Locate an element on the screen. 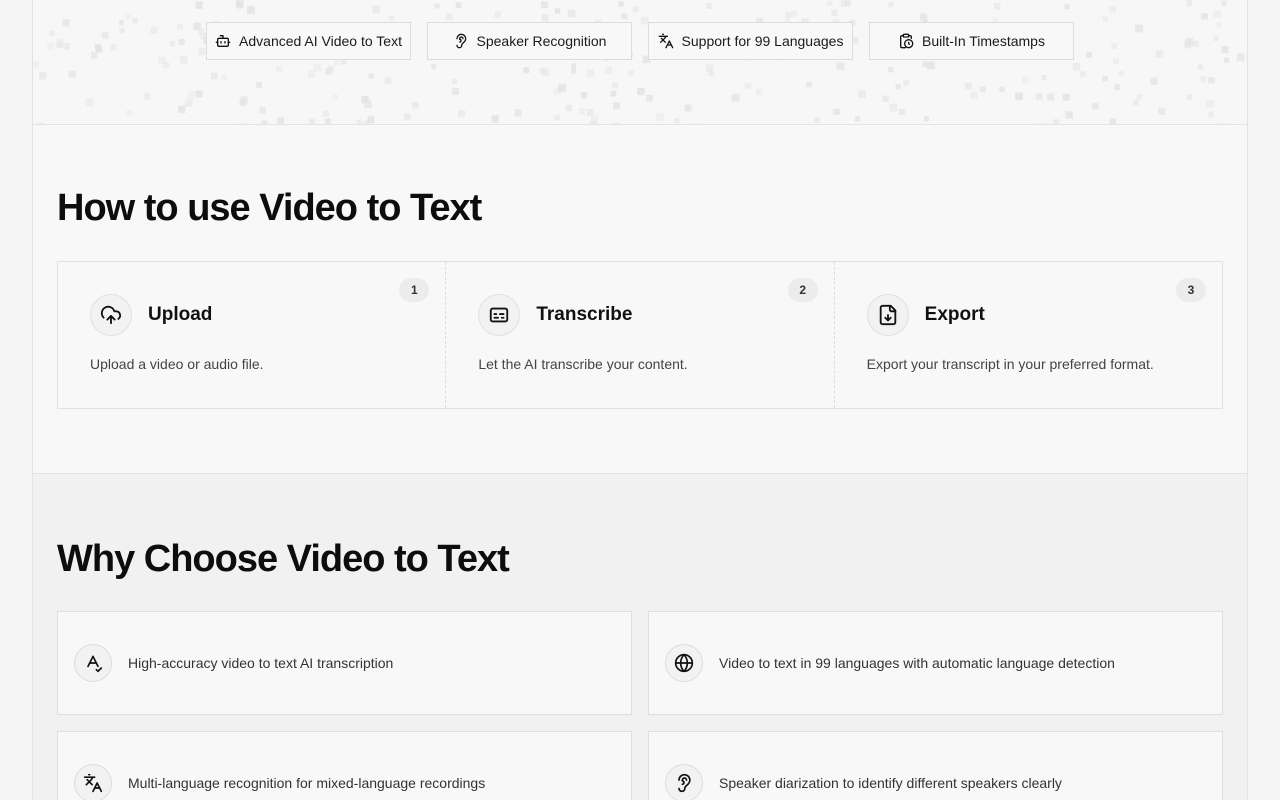  step-upload: 1 Upload Upload a video or audio file. is located at coordinates (252, 335).